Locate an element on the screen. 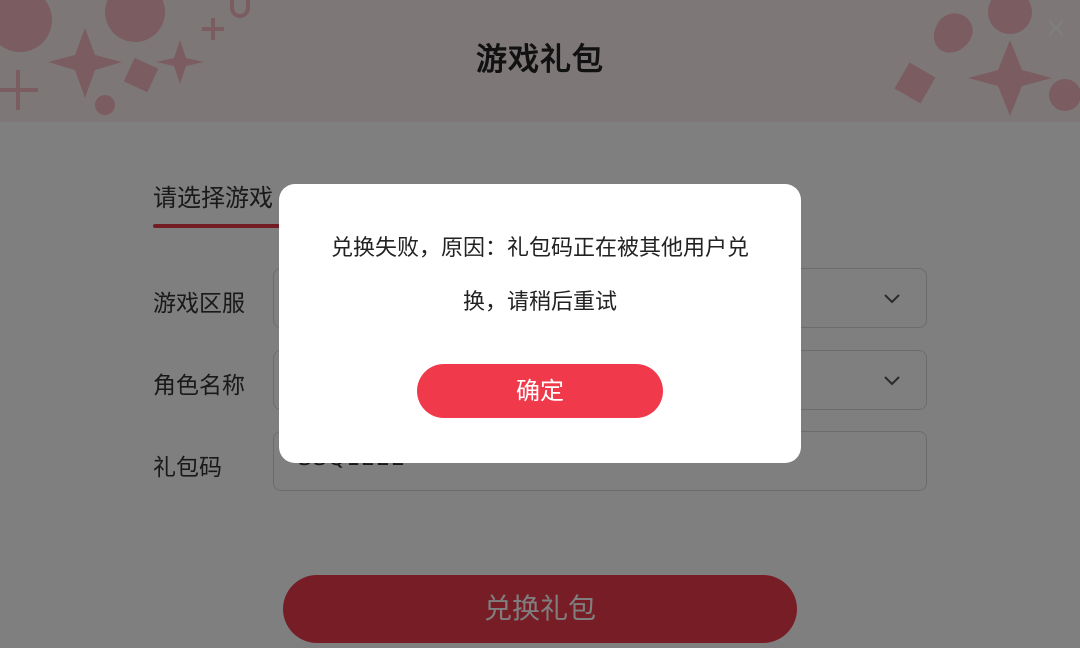 This screenshot has height=648, width=1080. confirm-button: 确定 is located at coordinates (540, 391).